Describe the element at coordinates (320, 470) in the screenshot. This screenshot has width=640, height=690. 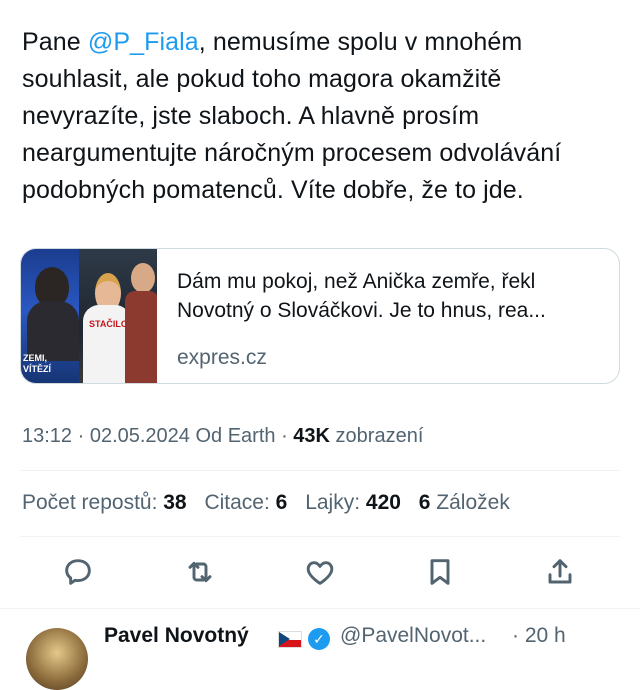
I see `divider-top` at that location.